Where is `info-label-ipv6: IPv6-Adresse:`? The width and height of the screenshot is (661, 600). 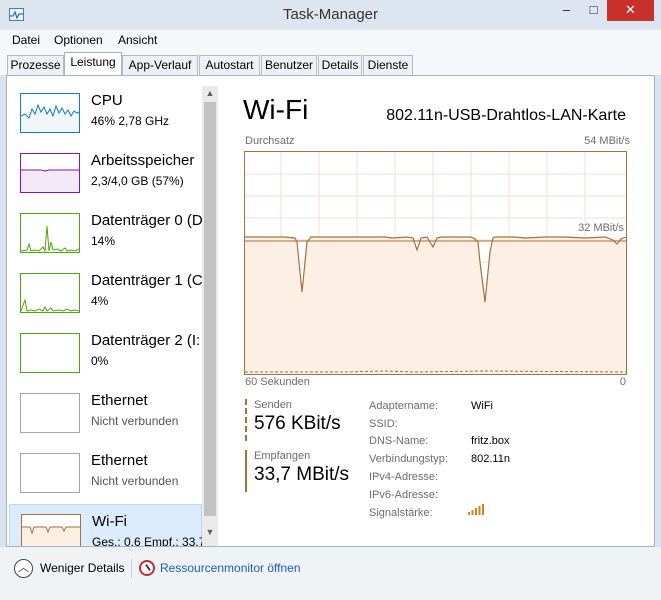 info-label-ipv6: IPv6-Adresse: is located at coordinates (404, 495).